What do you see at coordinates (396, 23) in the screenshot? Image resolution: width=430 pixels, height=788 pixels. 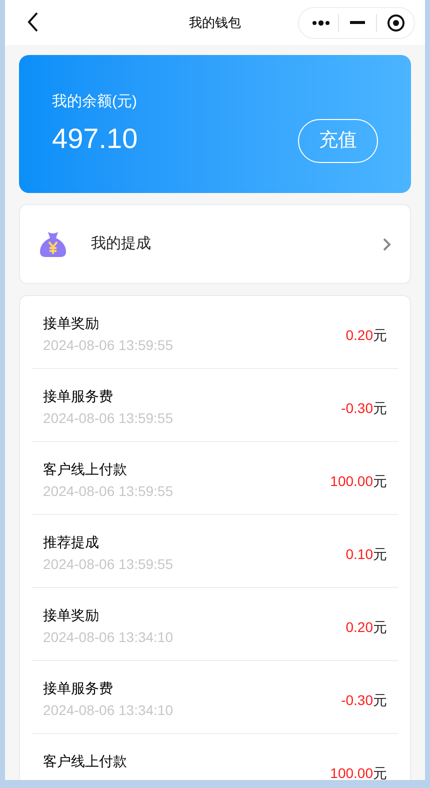 I see `close-icon` at bounding box center [396, 23].